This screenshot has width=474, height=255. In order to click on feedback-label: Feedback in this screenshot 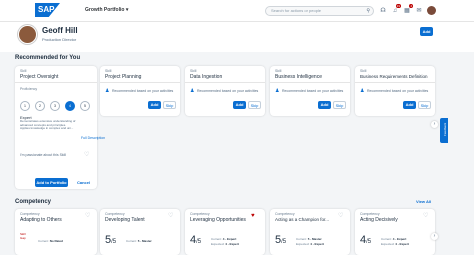, I will do `click(445, 129)`.